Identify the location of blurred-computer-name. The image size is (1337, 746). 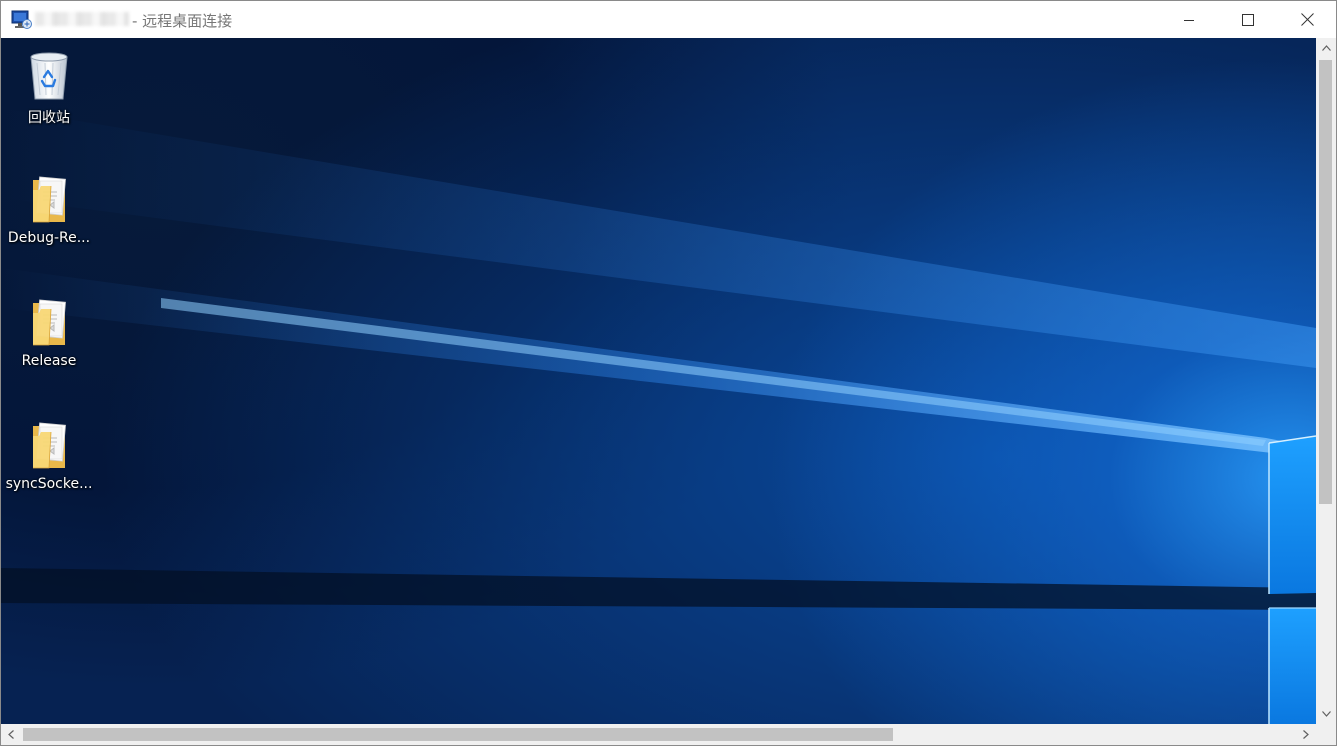
(82, 19).